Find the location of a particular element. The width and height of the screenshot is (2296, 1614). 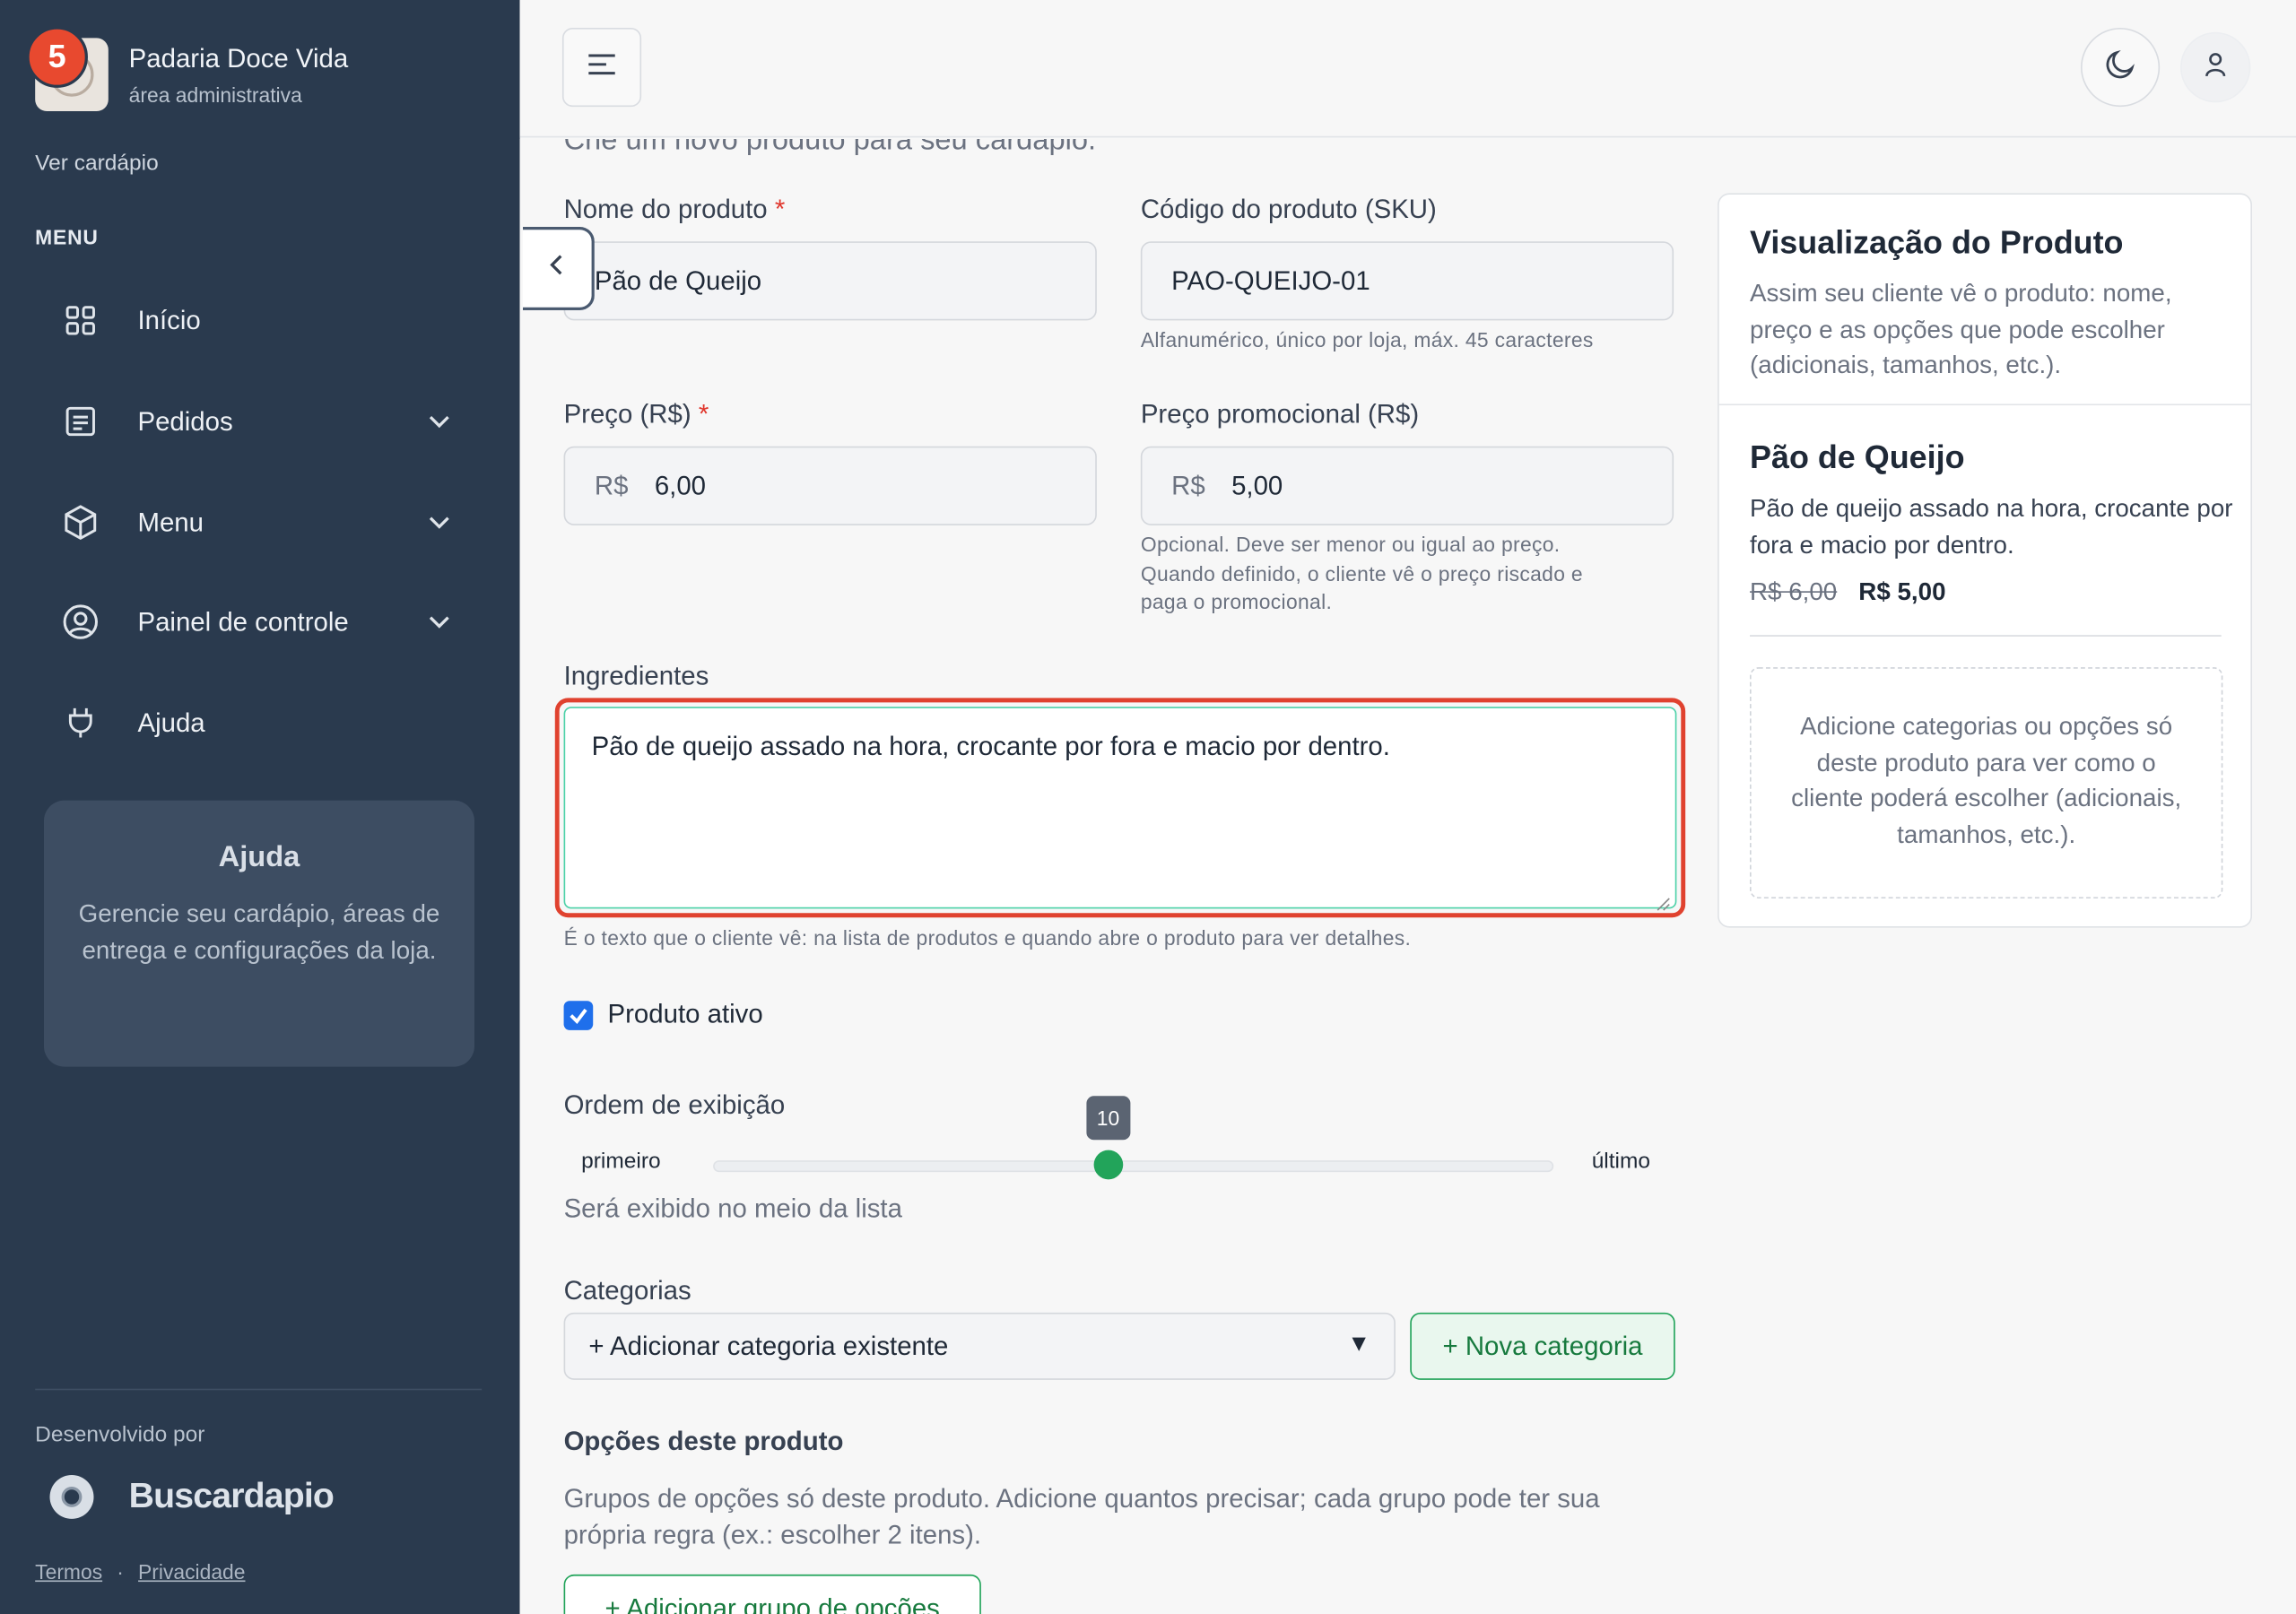

active-toggle: Produto ativo is located at coordinates (663, 1015).